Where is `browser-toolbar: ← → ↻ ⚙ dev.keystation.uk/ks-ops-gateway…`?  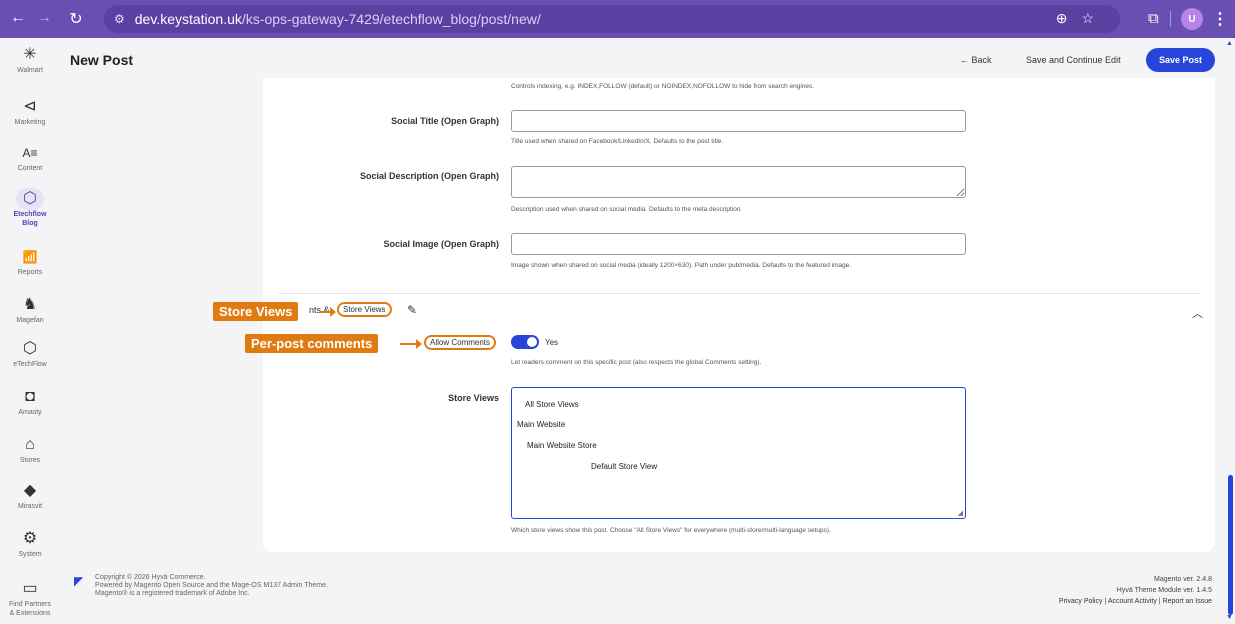 browser-toolbar: ← → ↻ ⚙ dev.keystation.uk/ks-ops-gateway… is located at coordinates (617, 19).